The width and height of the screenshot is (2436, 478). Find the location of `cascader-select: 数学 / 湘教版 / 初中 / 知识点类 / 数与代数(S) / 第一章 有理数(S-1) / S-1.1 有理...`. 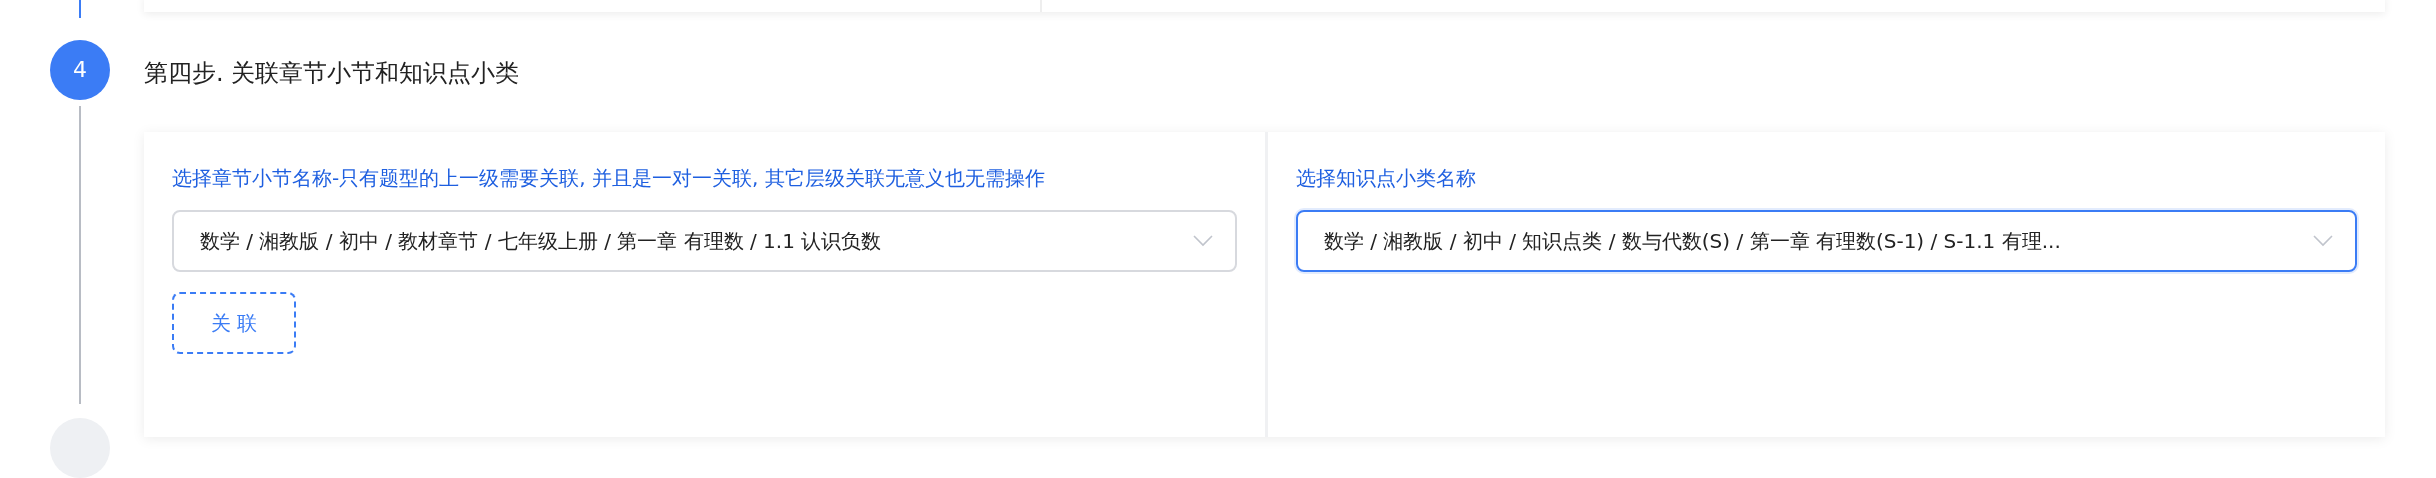

cascader-select: 数学 / 湘教版 / 初中 / 知识点类 / 数与代数(S) / 第一章 有理数(S-1) / S-1.1 有理... is located at coordinates (1826, 241).